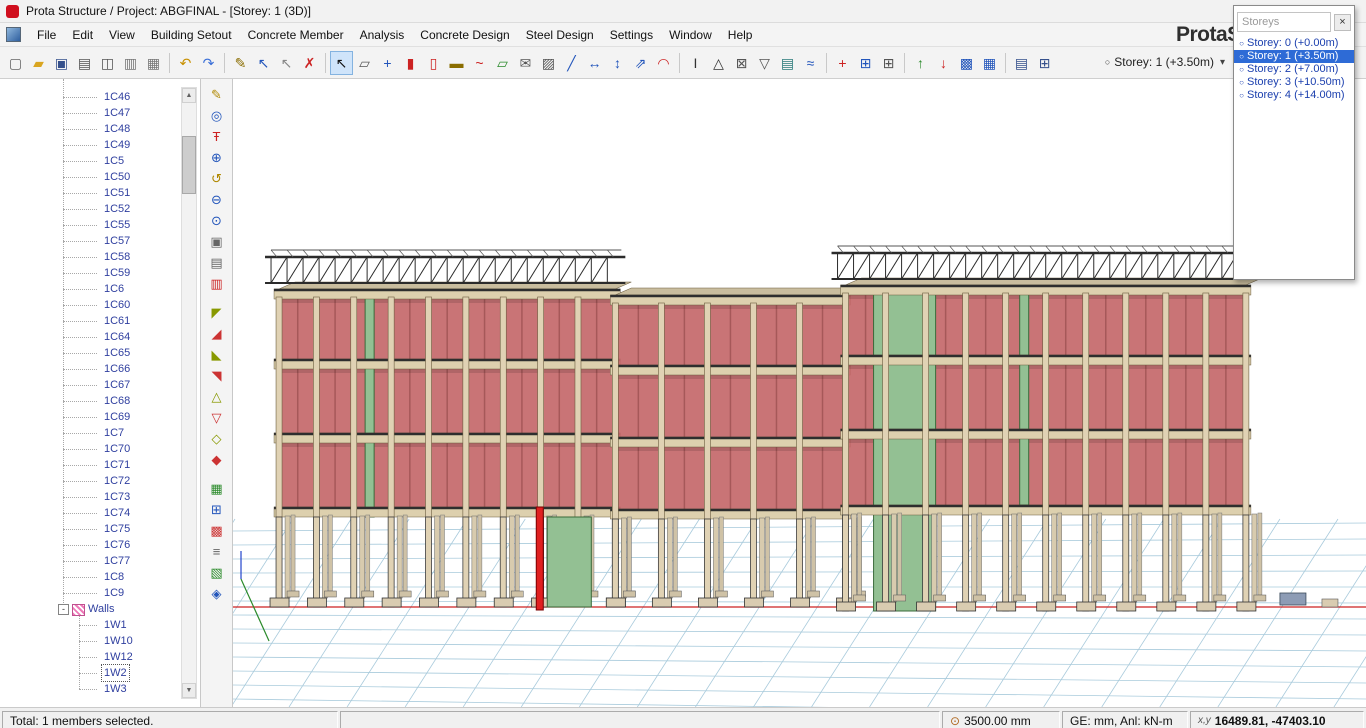 This screenshot has width=1366, height=728. Describe the element at coordinates (217, 333) in the screenshot. I see `section-marker-b-icon: ◢` at that location.